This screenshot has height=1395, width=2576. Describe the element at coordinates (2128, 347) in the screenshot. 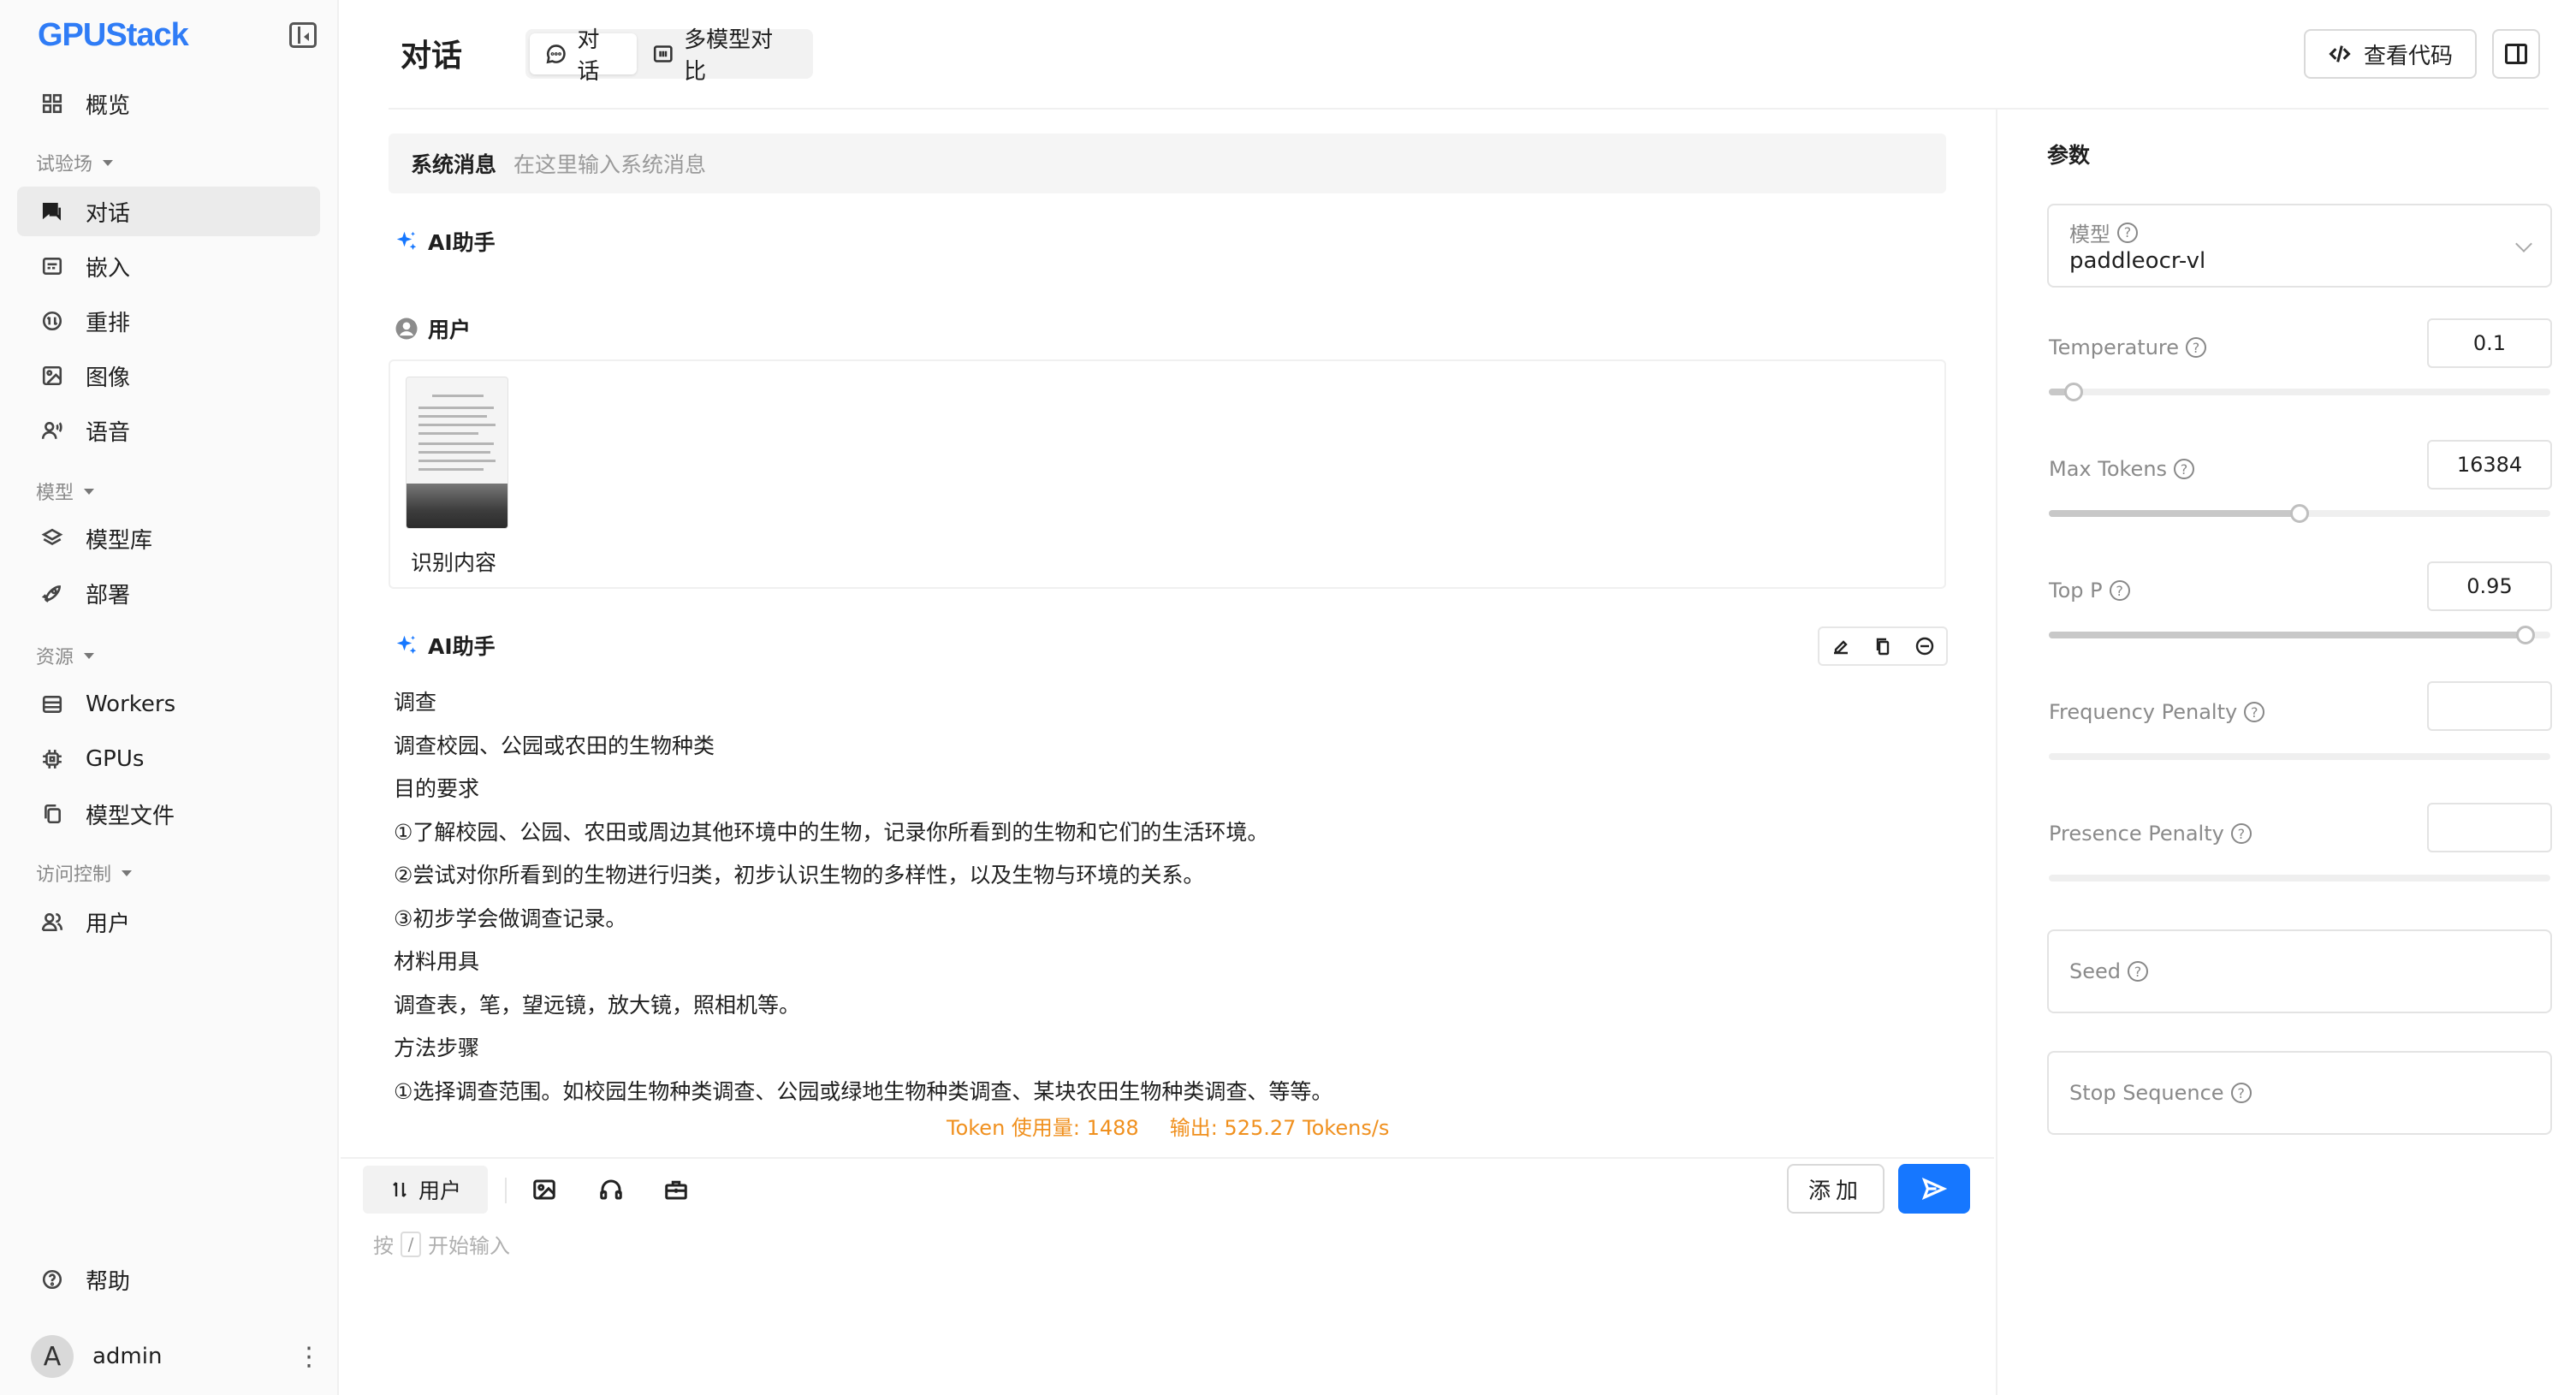

I see `temperature-label: Temperature?` at that location.